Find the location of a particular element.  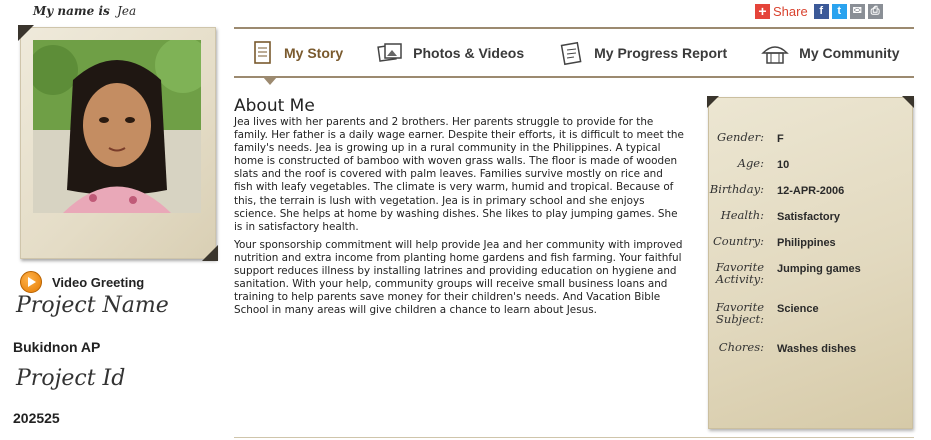

tab-label: Photos & Videos is located at coordinates (469, 53).